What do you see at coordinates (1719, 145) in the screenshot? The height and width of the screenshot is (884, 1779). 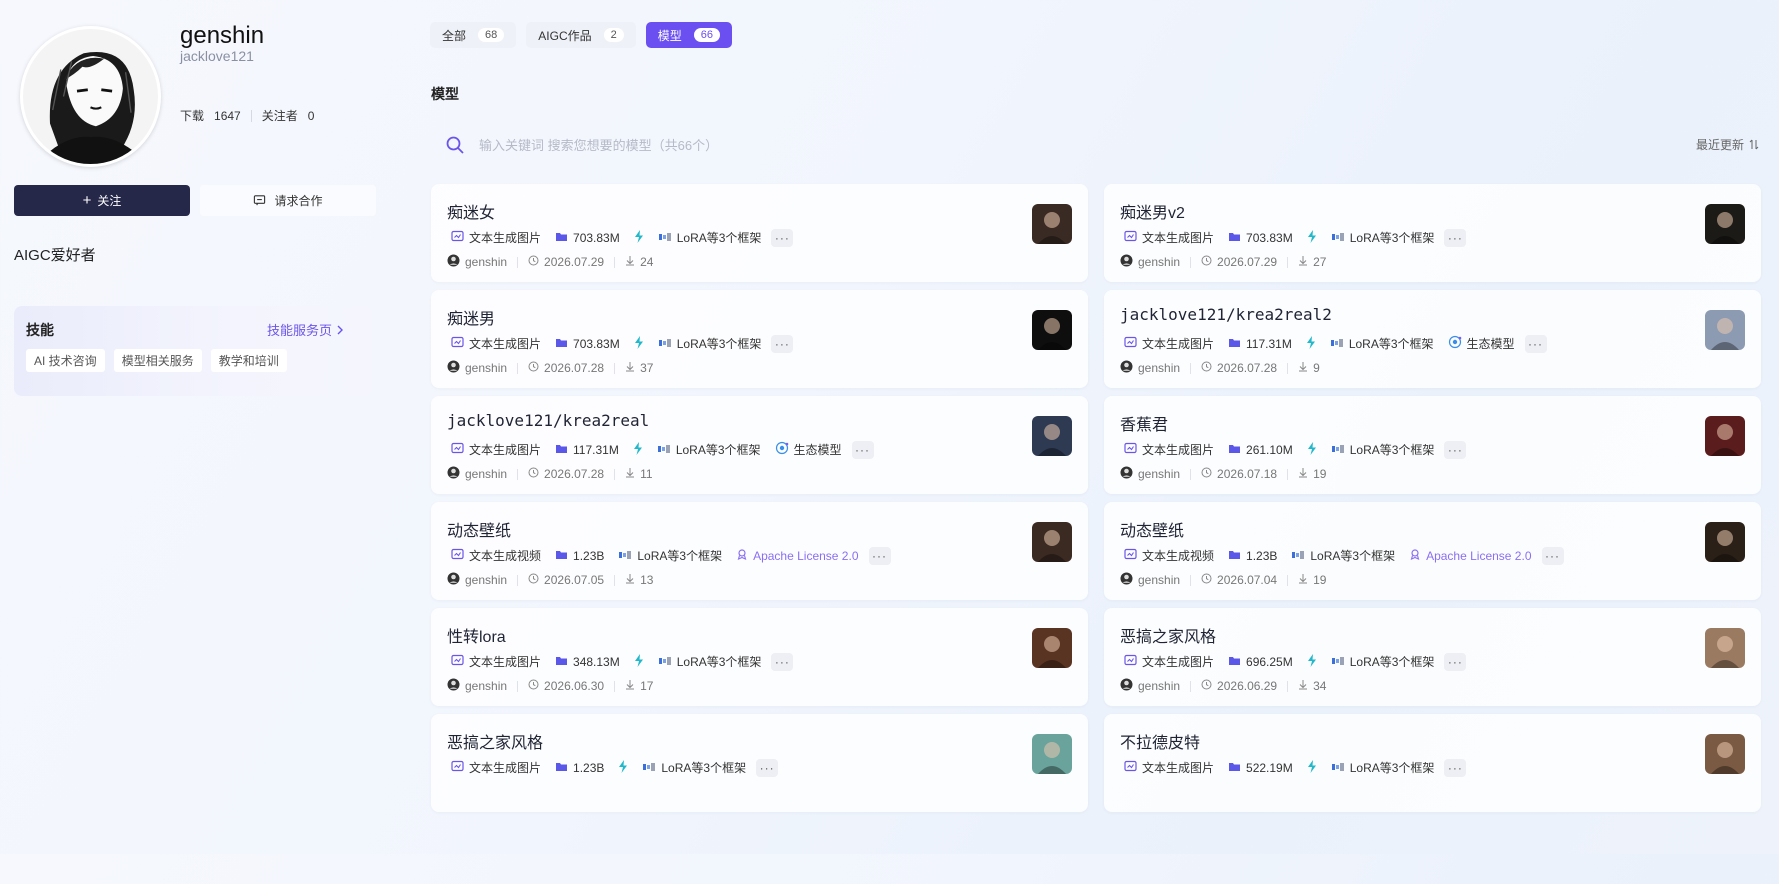 I see `sort-label: 最近更新` at bounding box center [1719, 145].